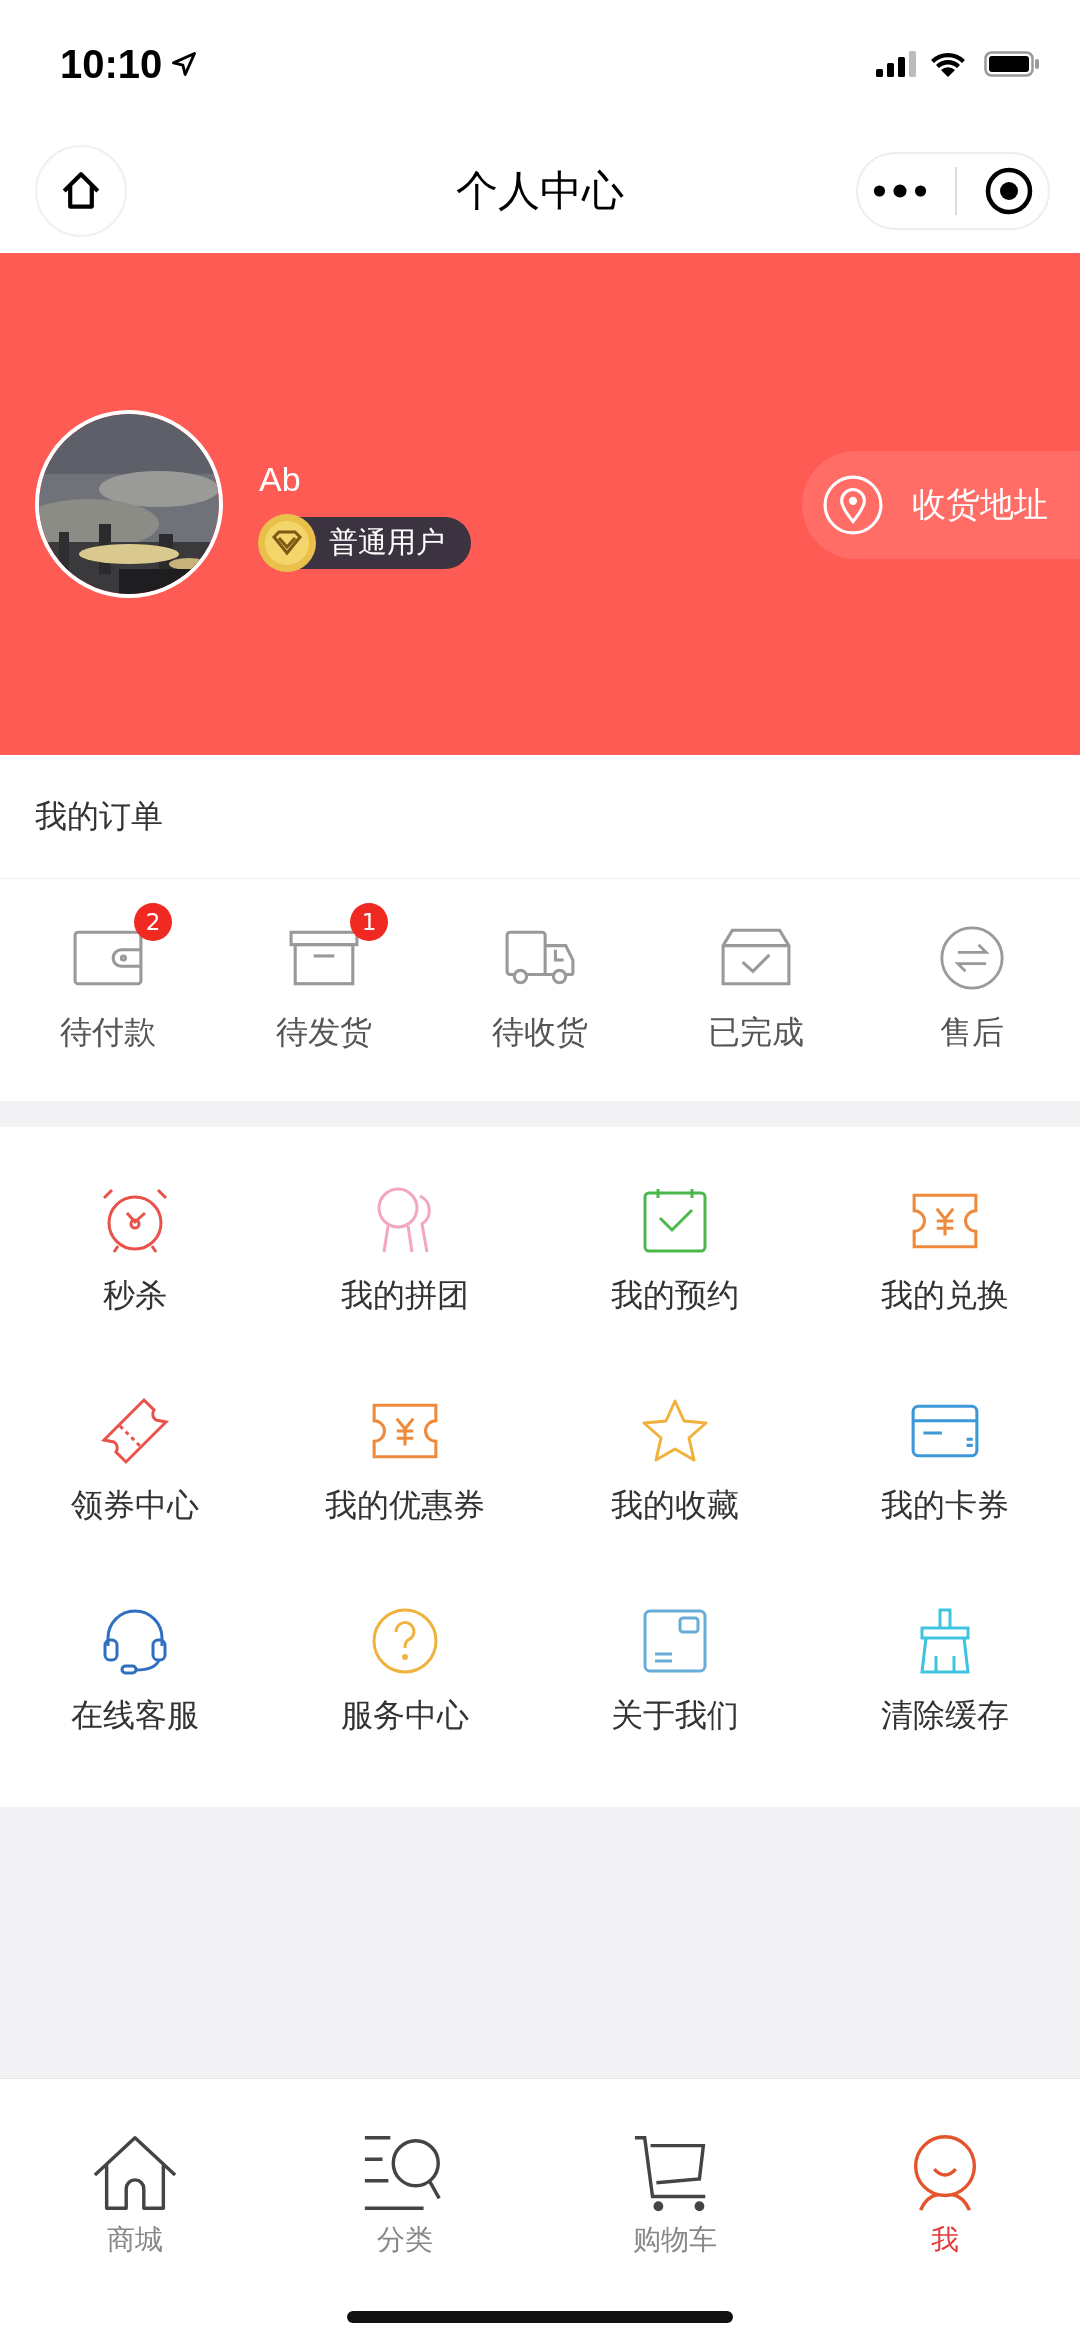 The image size is (1080, 2339). Describe the element at coordinates (405, 1462) in the screenshot. I see `service-item: 我的优惠券` at that location.